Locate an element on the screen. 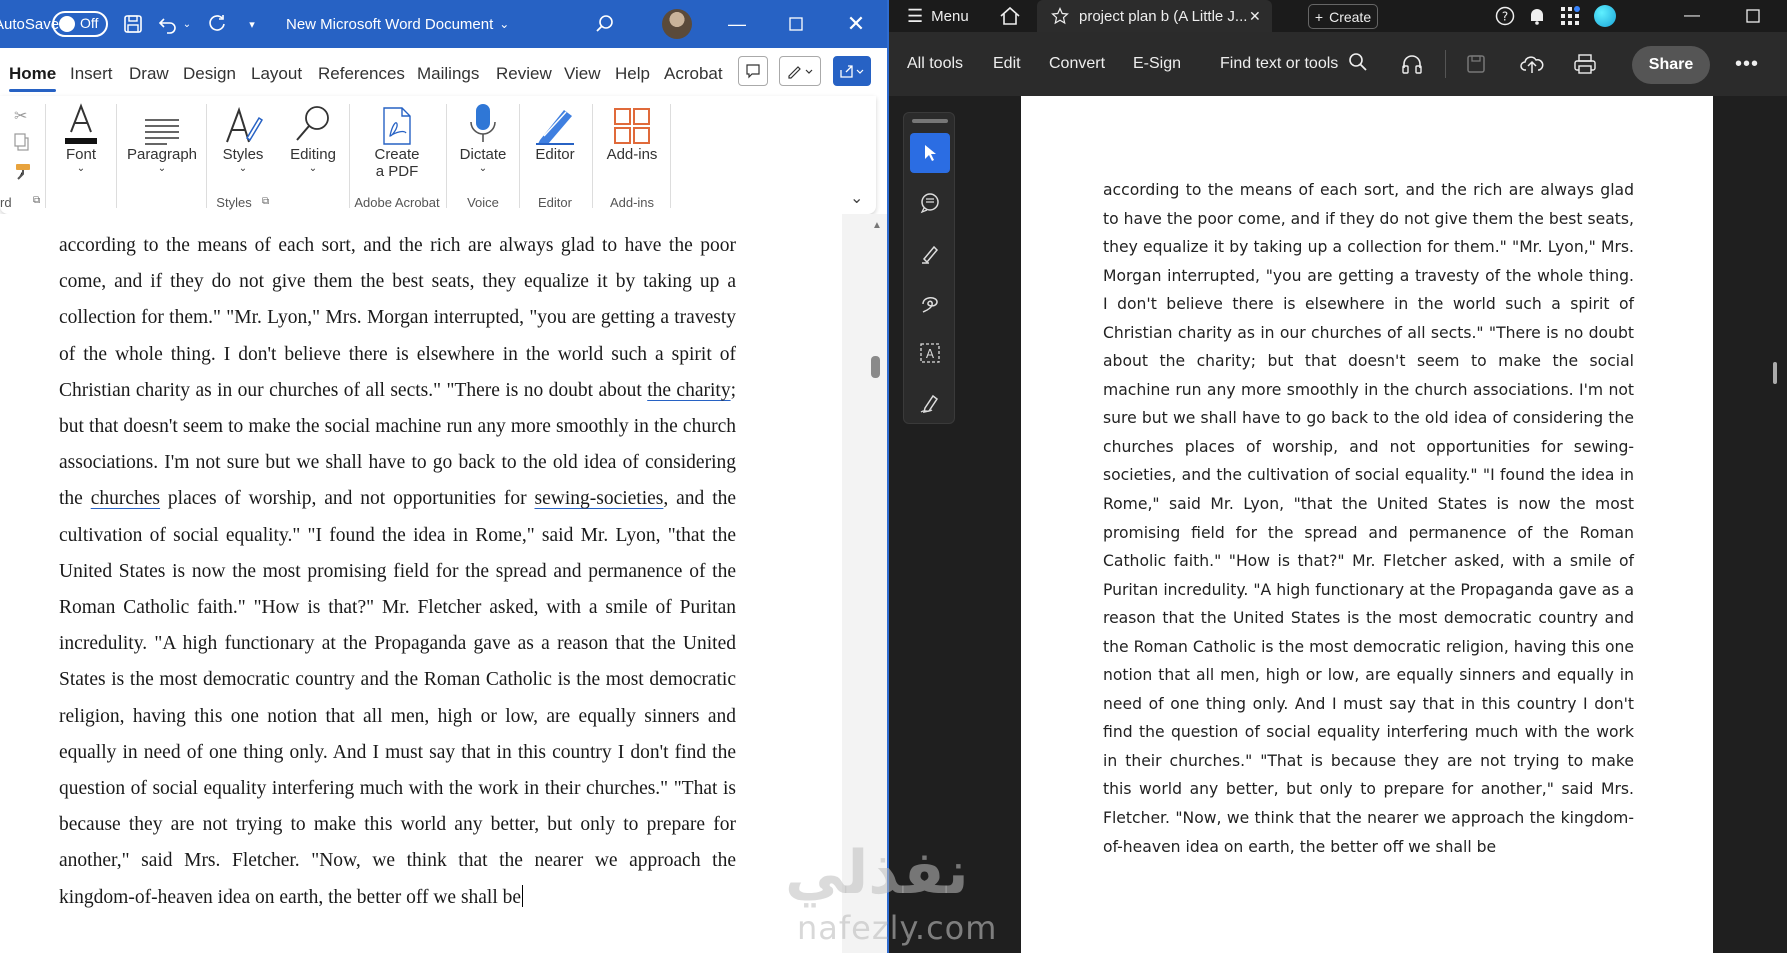  tab-view: View is located at coordinates (582, 74).